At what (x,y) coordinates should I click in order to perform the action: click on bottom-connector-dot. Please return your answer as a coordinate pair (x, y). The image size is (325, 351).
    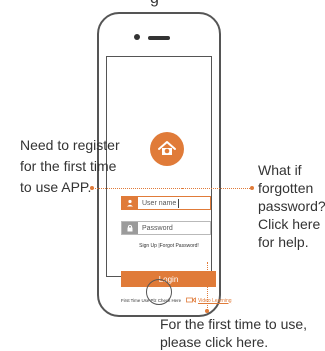
    Looking at the image, I should click on (207, 311).